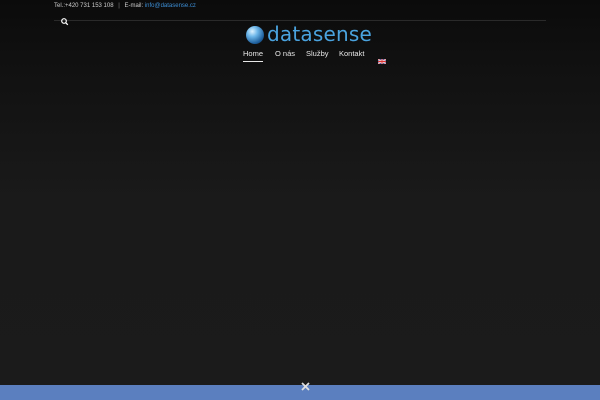 The width and height of the screenshot is (600, 400). I want to click on nav-item-o-nas: O nás, so click(285, 54).